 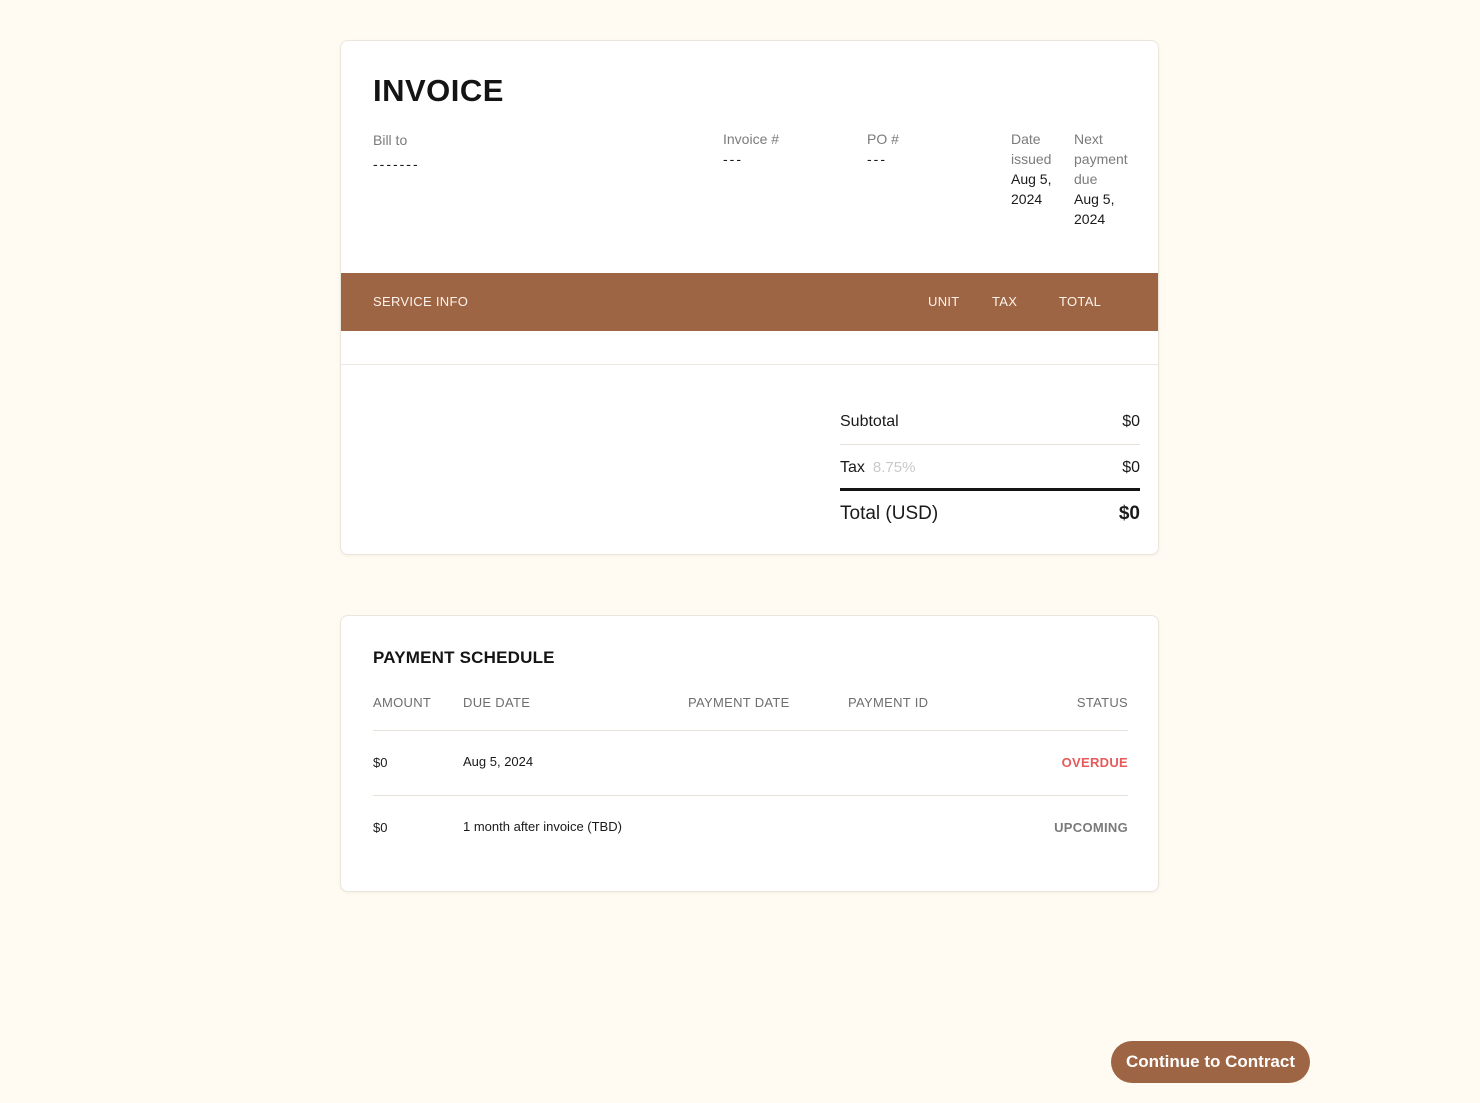 What do you see at coordinates (1094, 762) in the screenshot?
I see `status-badge: OVERDUE` at bounding box center [1094, 762].